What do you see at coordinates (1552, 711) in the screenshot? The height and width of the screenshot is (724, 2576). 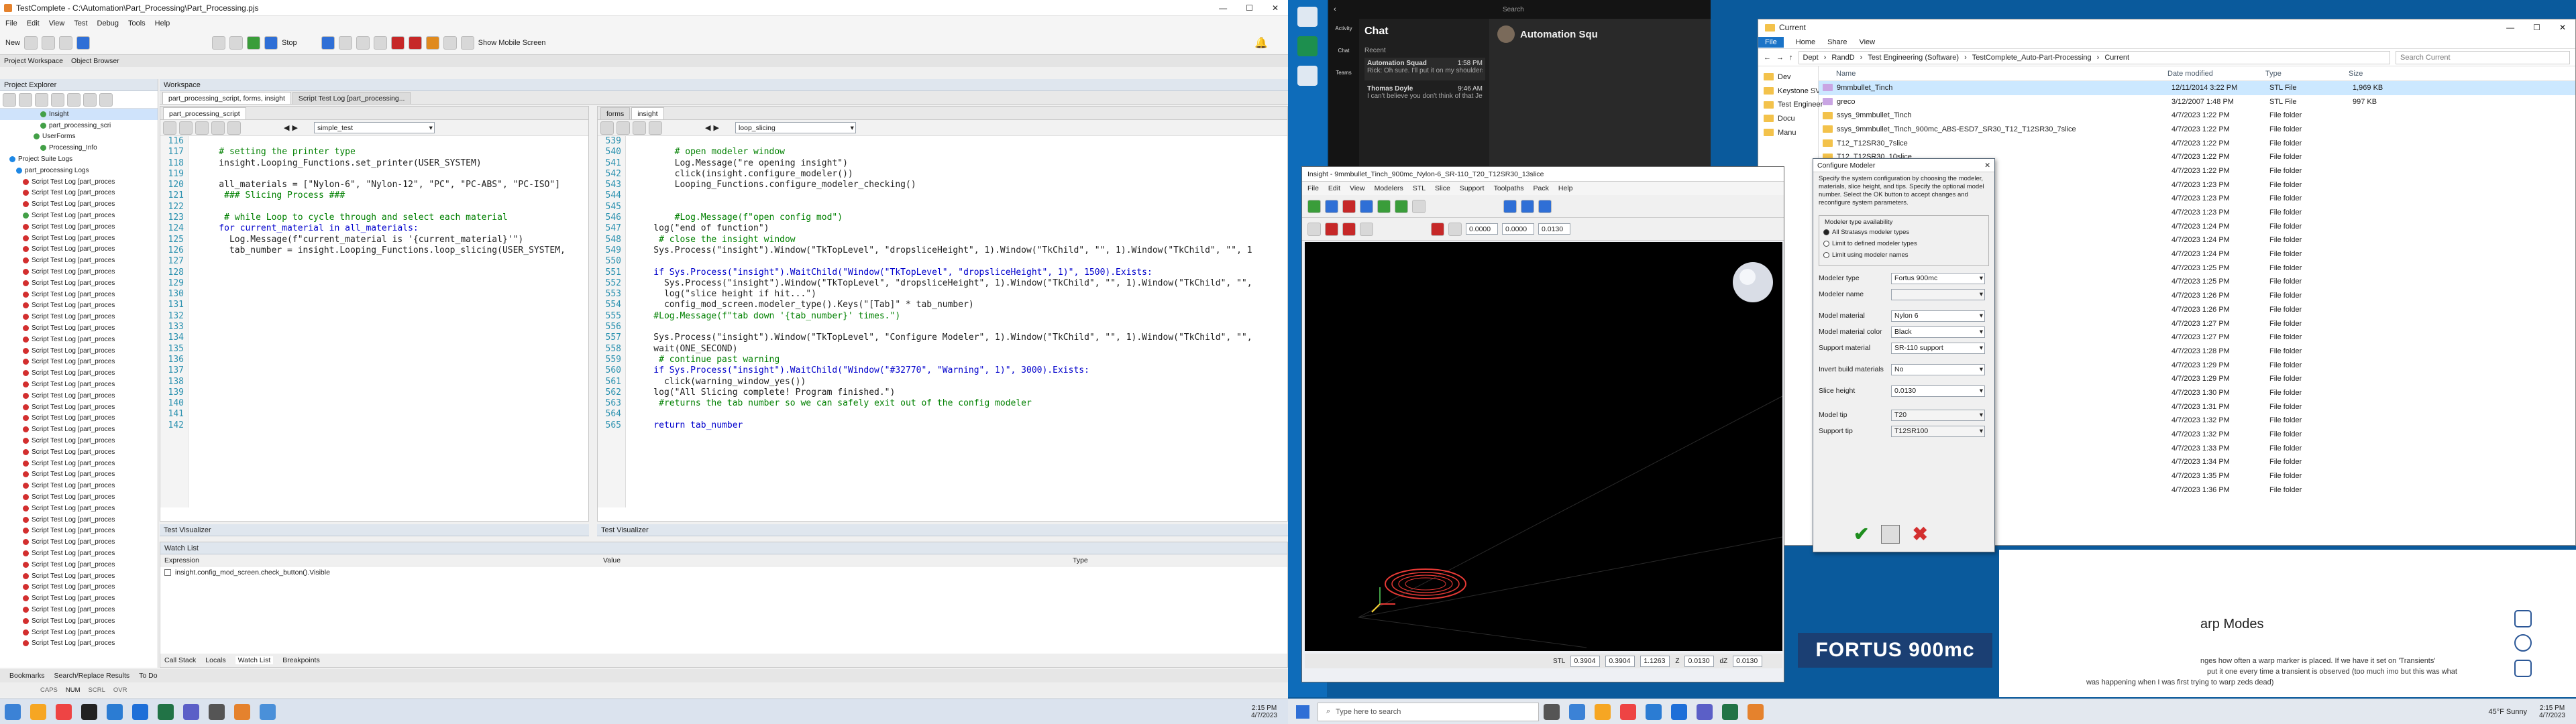 I see `task-view-icon` at bounding box center [1552, 711].